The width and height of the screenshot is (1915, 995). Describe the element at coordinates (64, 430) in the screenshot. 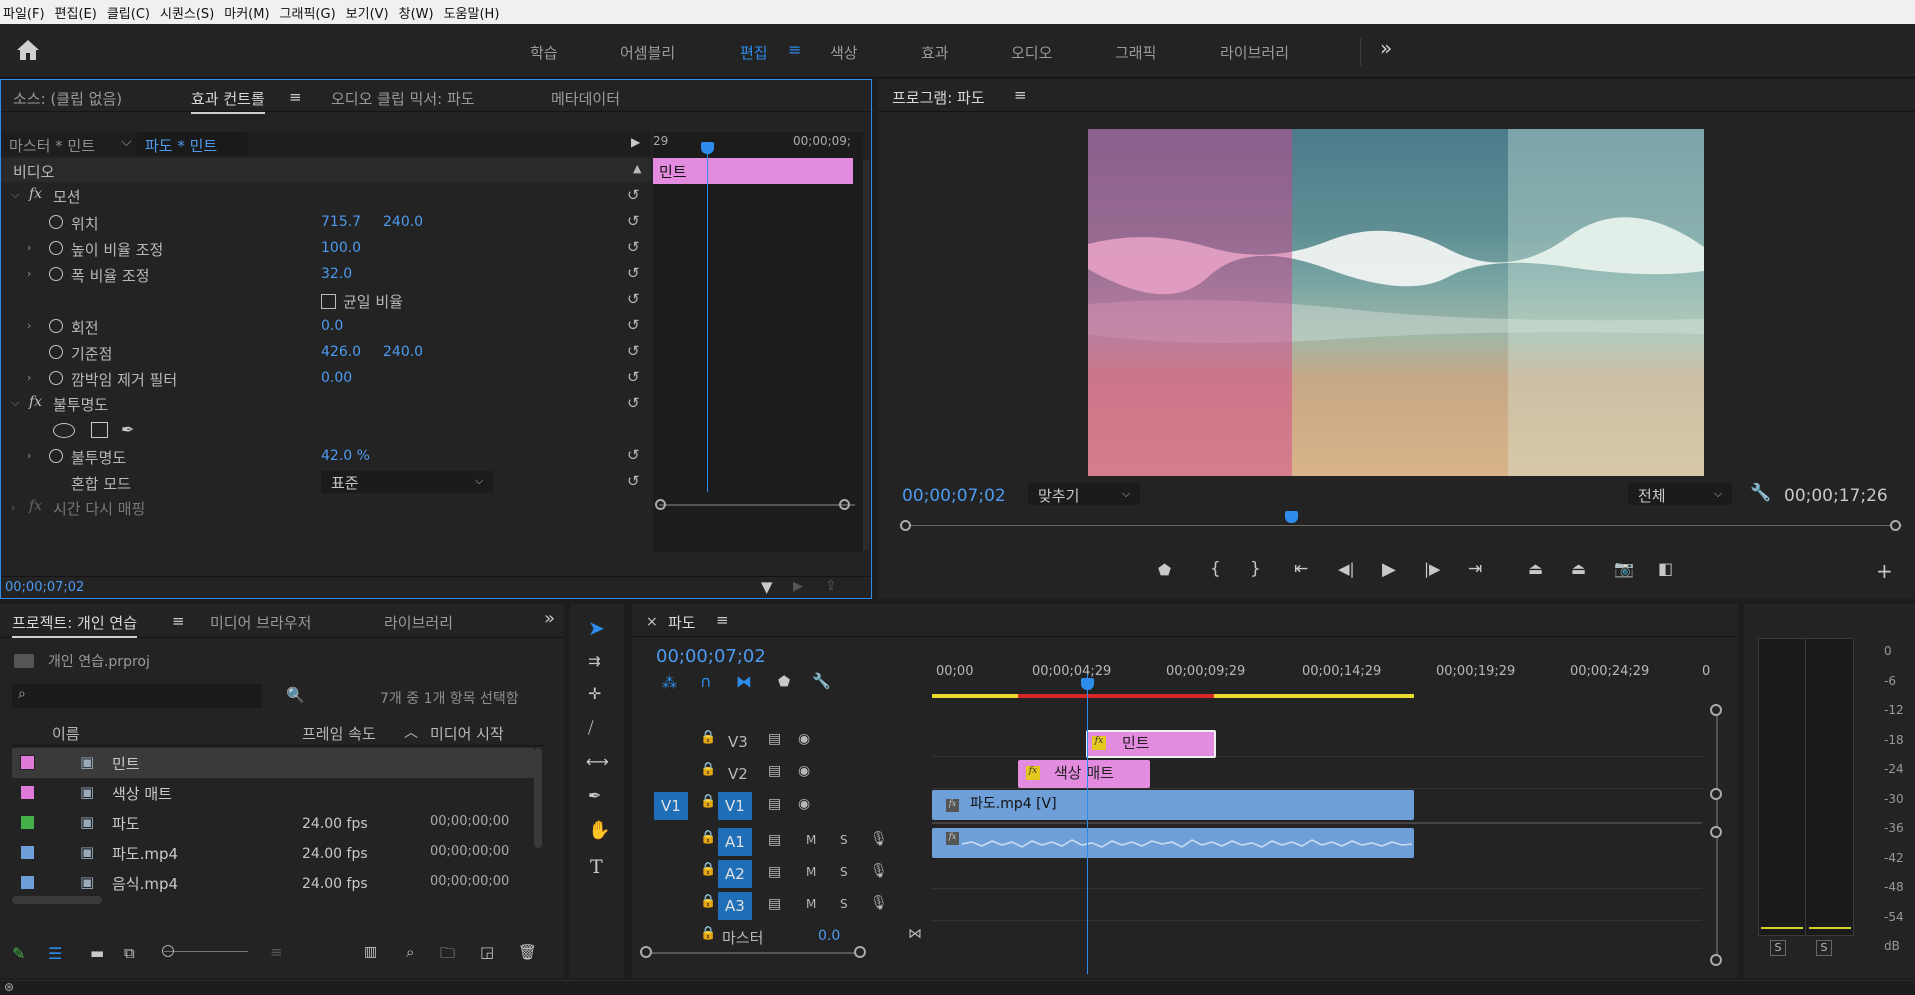

I see `ellipse-mask-icon` at that location.